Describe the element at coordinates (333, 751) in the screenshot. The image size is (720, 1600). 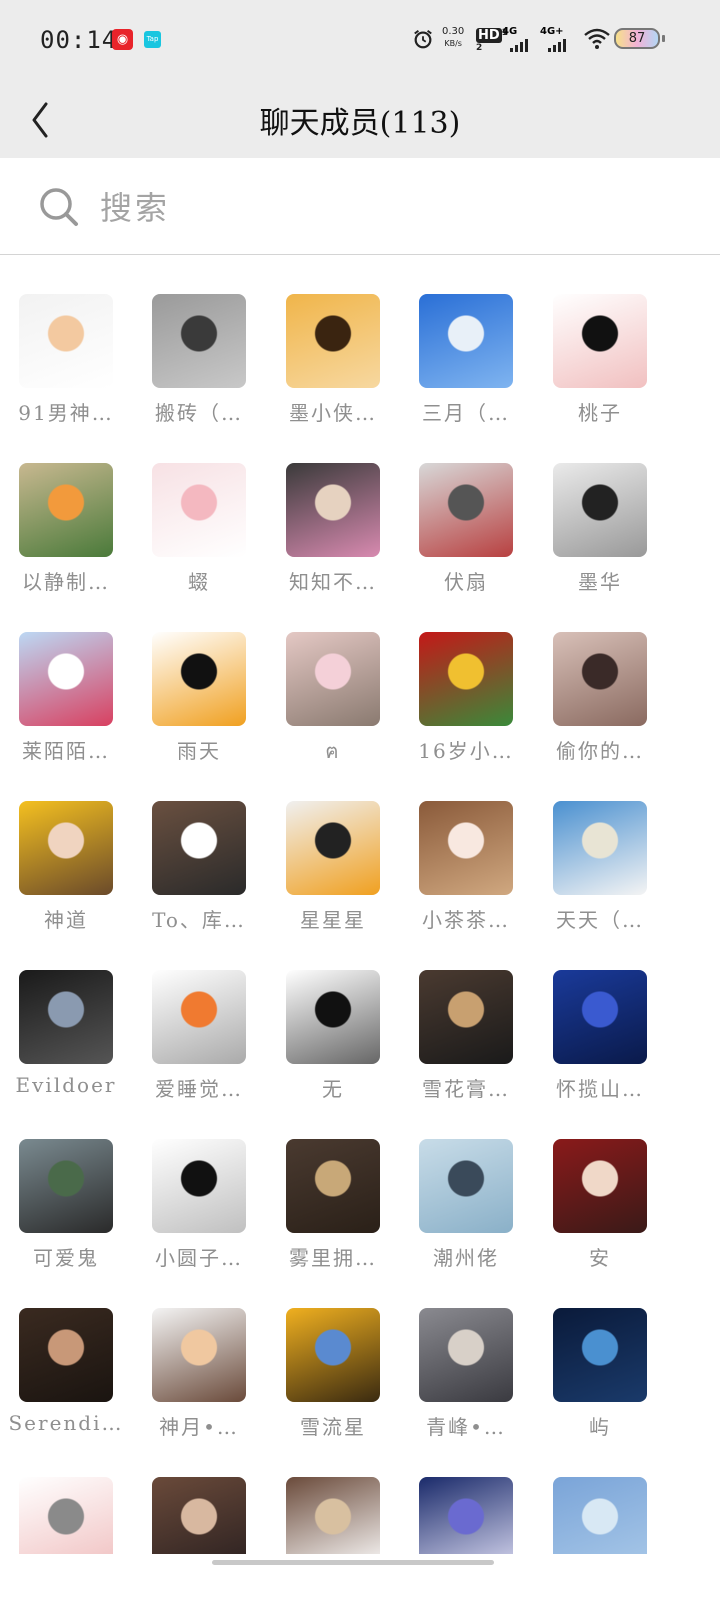
I see `member-name: ฅ` at that location.